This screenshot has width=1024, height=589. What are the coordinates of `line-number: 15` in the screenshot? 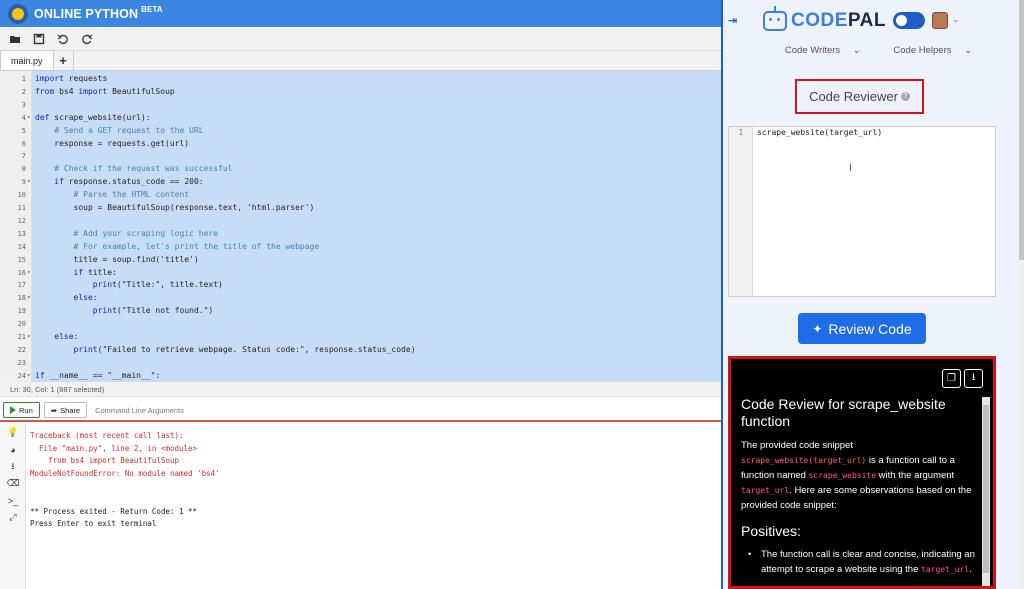 It's located at (21, 259).